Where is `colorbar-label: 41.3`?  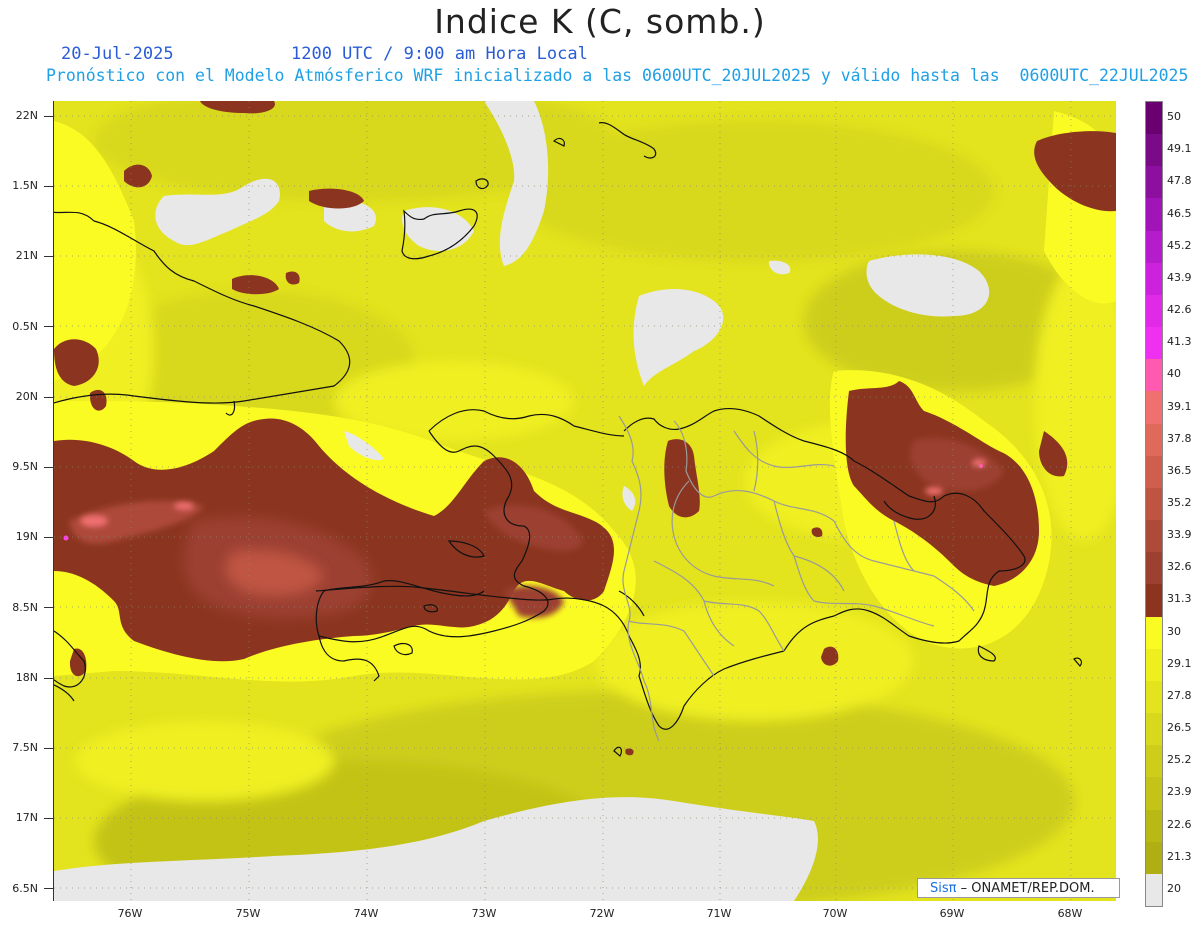
colorbar-label: 41.3 is located at coordinates (1179, 342).